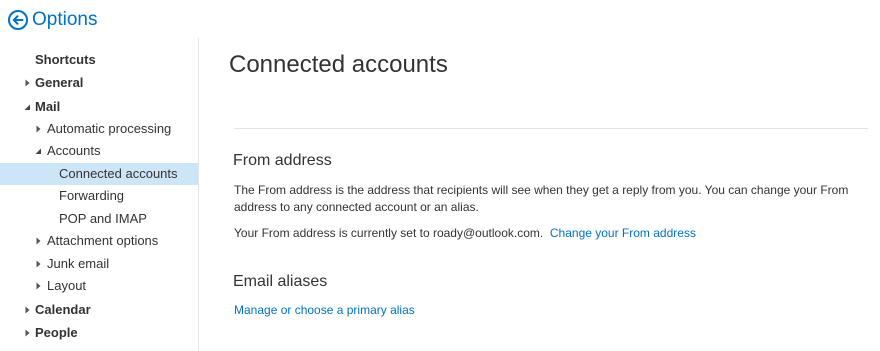 This screenshot has height=351, width=880. I want to click on sidebar-item-label: General, so click(59, 82).